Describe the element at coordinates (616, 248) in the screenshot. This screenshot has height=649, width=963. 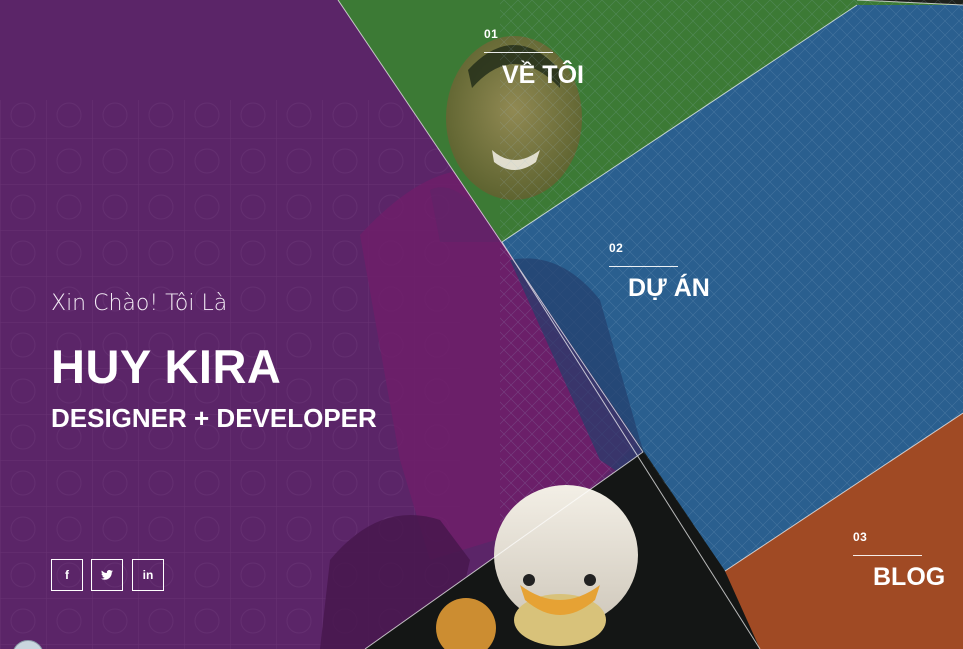
I see `nav-number: 02` at that location.